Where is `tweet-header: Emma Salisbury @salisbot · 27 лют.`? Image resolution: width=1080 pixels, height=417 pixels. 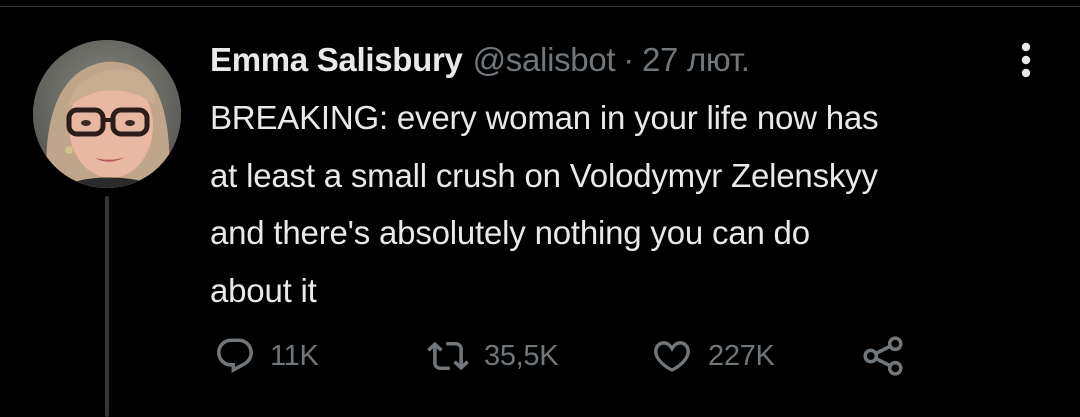
tweet-header: Emma Salisbury @salisbot · 27 лют. is located at coordinates (480, 60).